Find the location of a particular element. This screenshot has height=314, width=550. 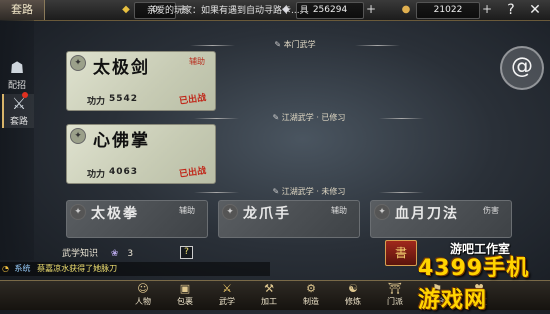

sect-icon: ⛩ is located at coordinates (395, 288).